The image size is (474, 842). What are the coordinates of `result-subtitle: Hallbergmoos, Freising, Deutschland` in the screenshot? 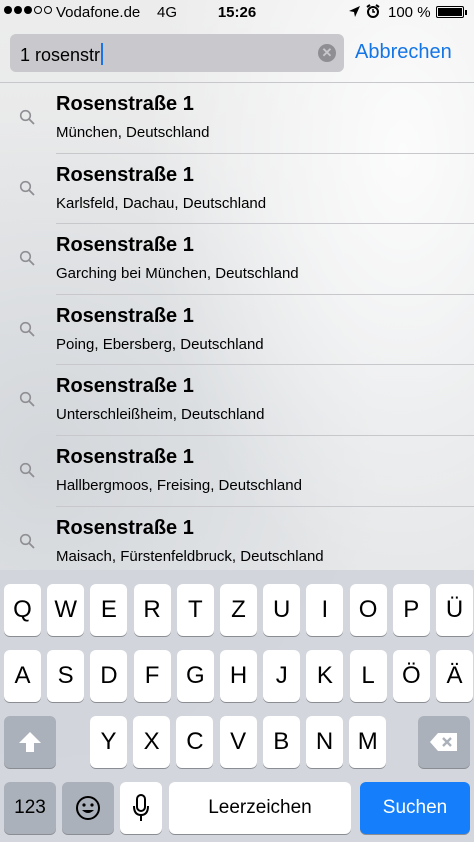 It's located at (179, 485).